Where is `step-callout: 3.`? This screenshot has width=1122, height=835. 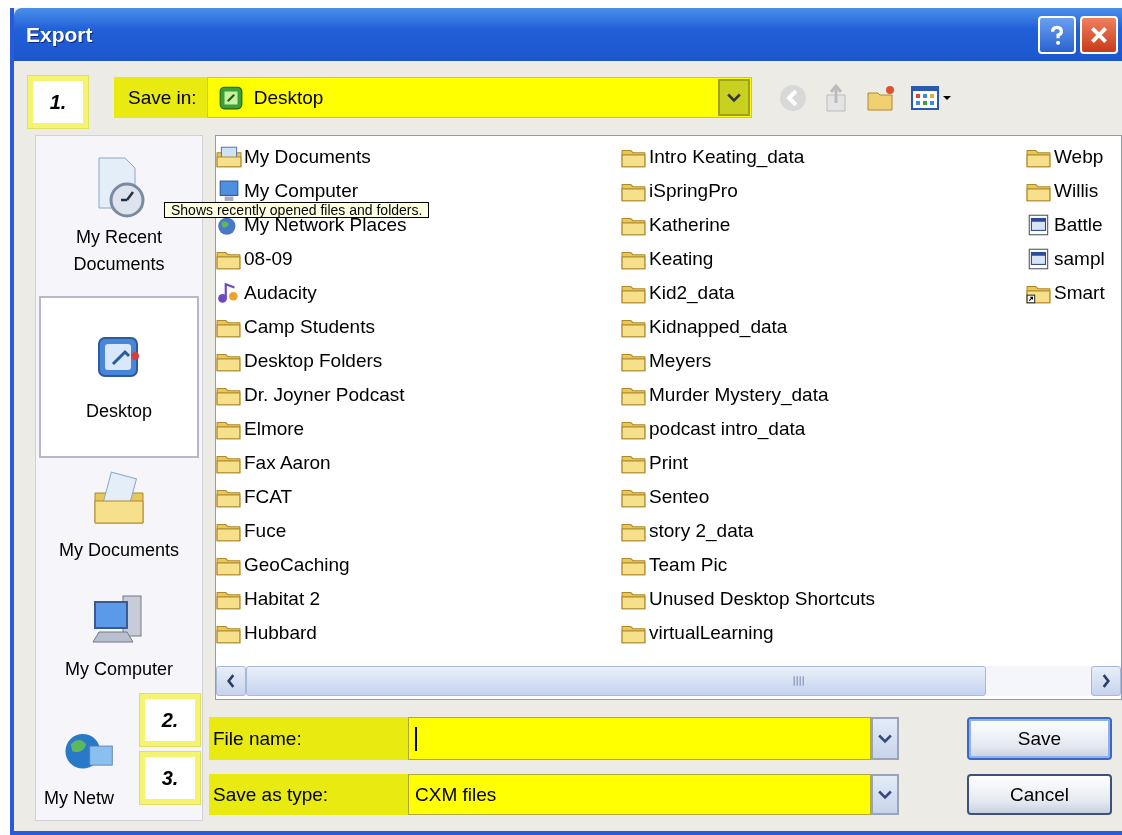
step-callout: 3. is located at coordinates (170, 778).